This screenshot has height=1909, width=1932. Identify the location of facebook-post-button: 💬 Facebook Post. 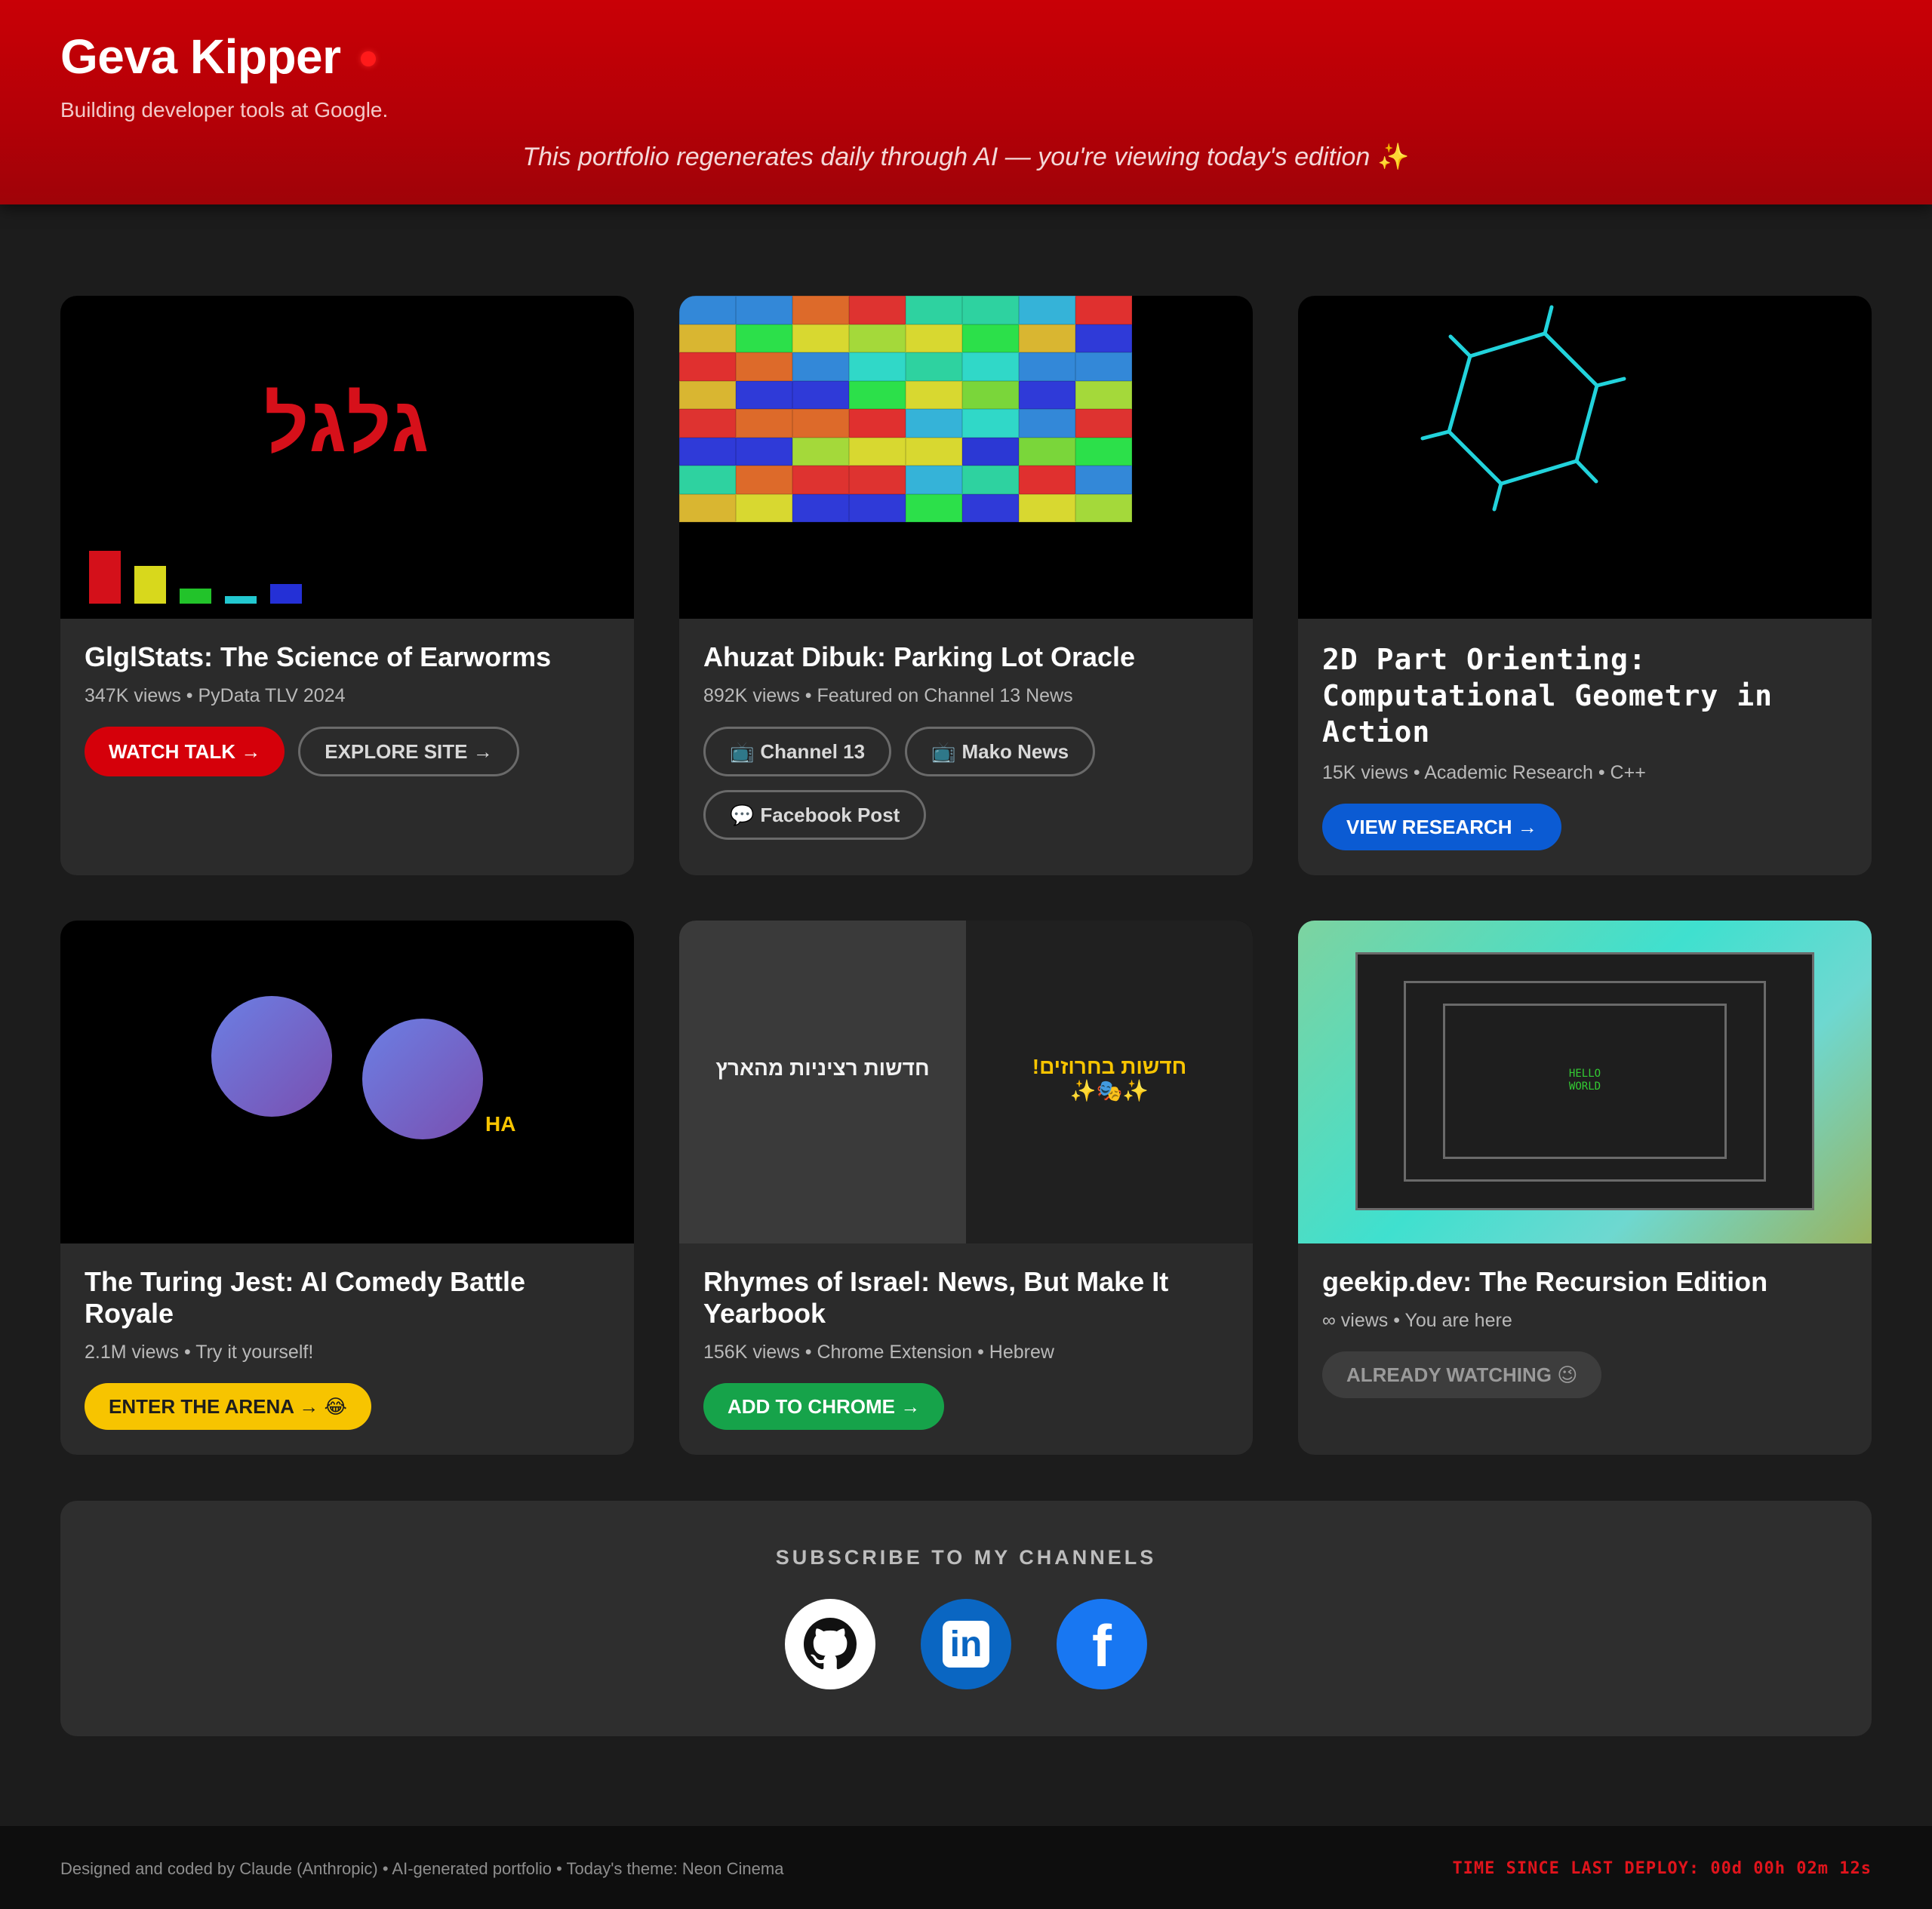
(815, 815).